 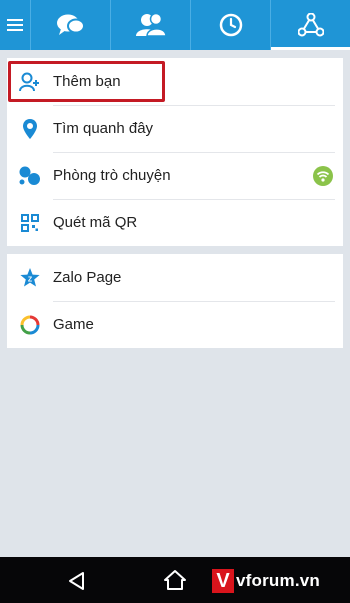 I want to click on menu-group-extras: Z Zalo Page Game, so click(x=175, y=301).